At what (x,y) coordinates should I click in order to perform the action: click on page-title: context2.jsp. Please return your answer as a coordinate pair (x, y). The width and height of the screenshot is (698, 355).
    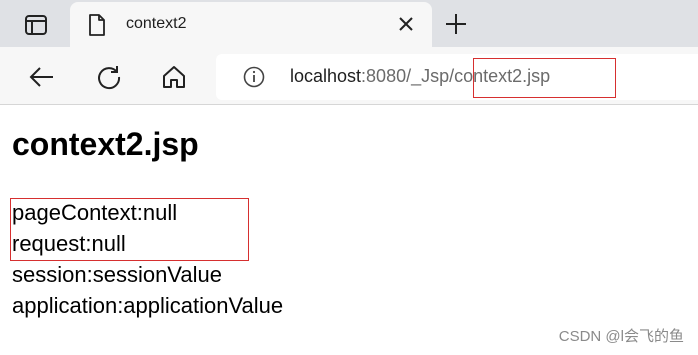
    Looking at the image, I should click on (105, 144).